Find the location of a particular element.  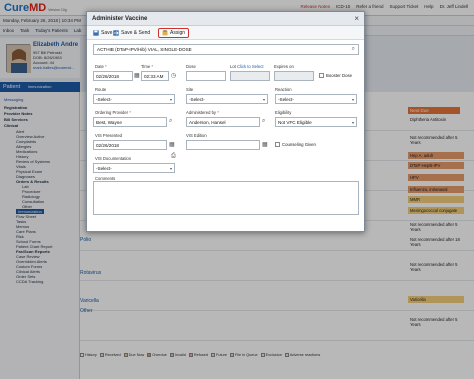

save-send-icon is located at coordinates (116, 33).